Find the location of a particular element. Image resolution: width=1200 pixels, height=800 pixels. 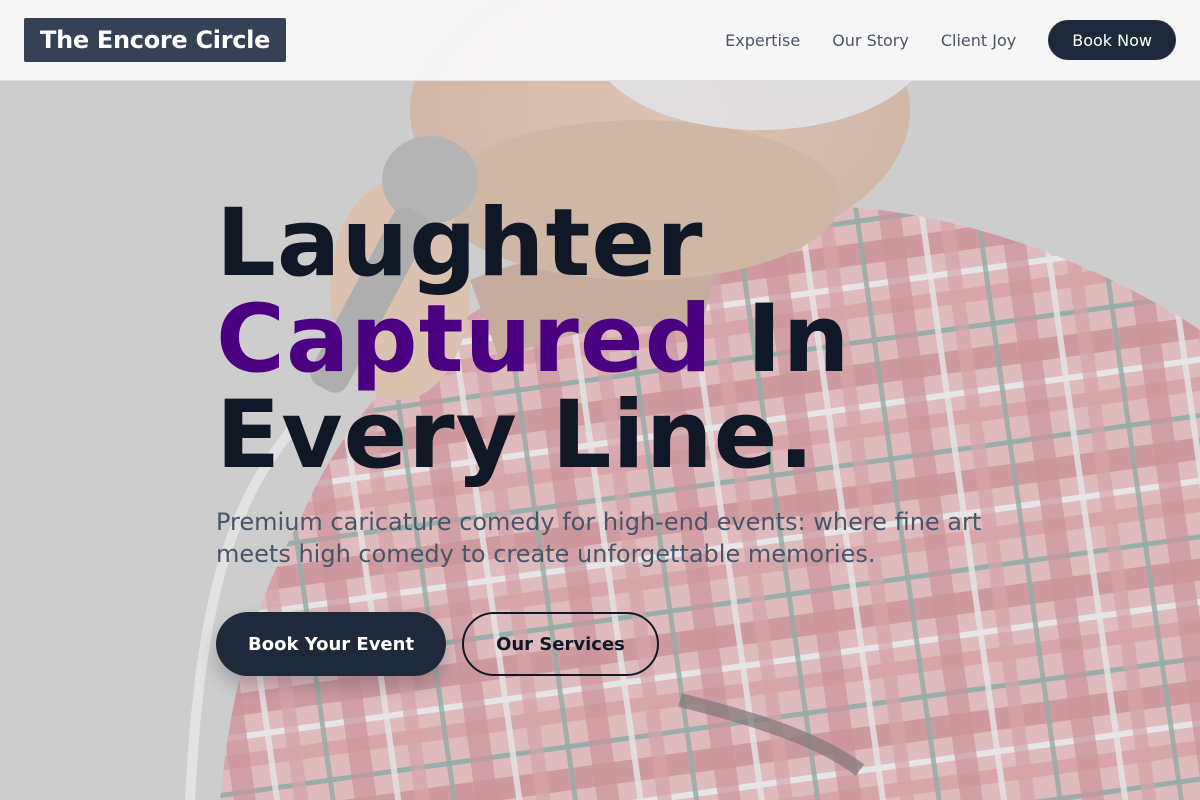

main-nav: Expertise Our Story Client Joy Book Now is located at coordinates (950, 40).